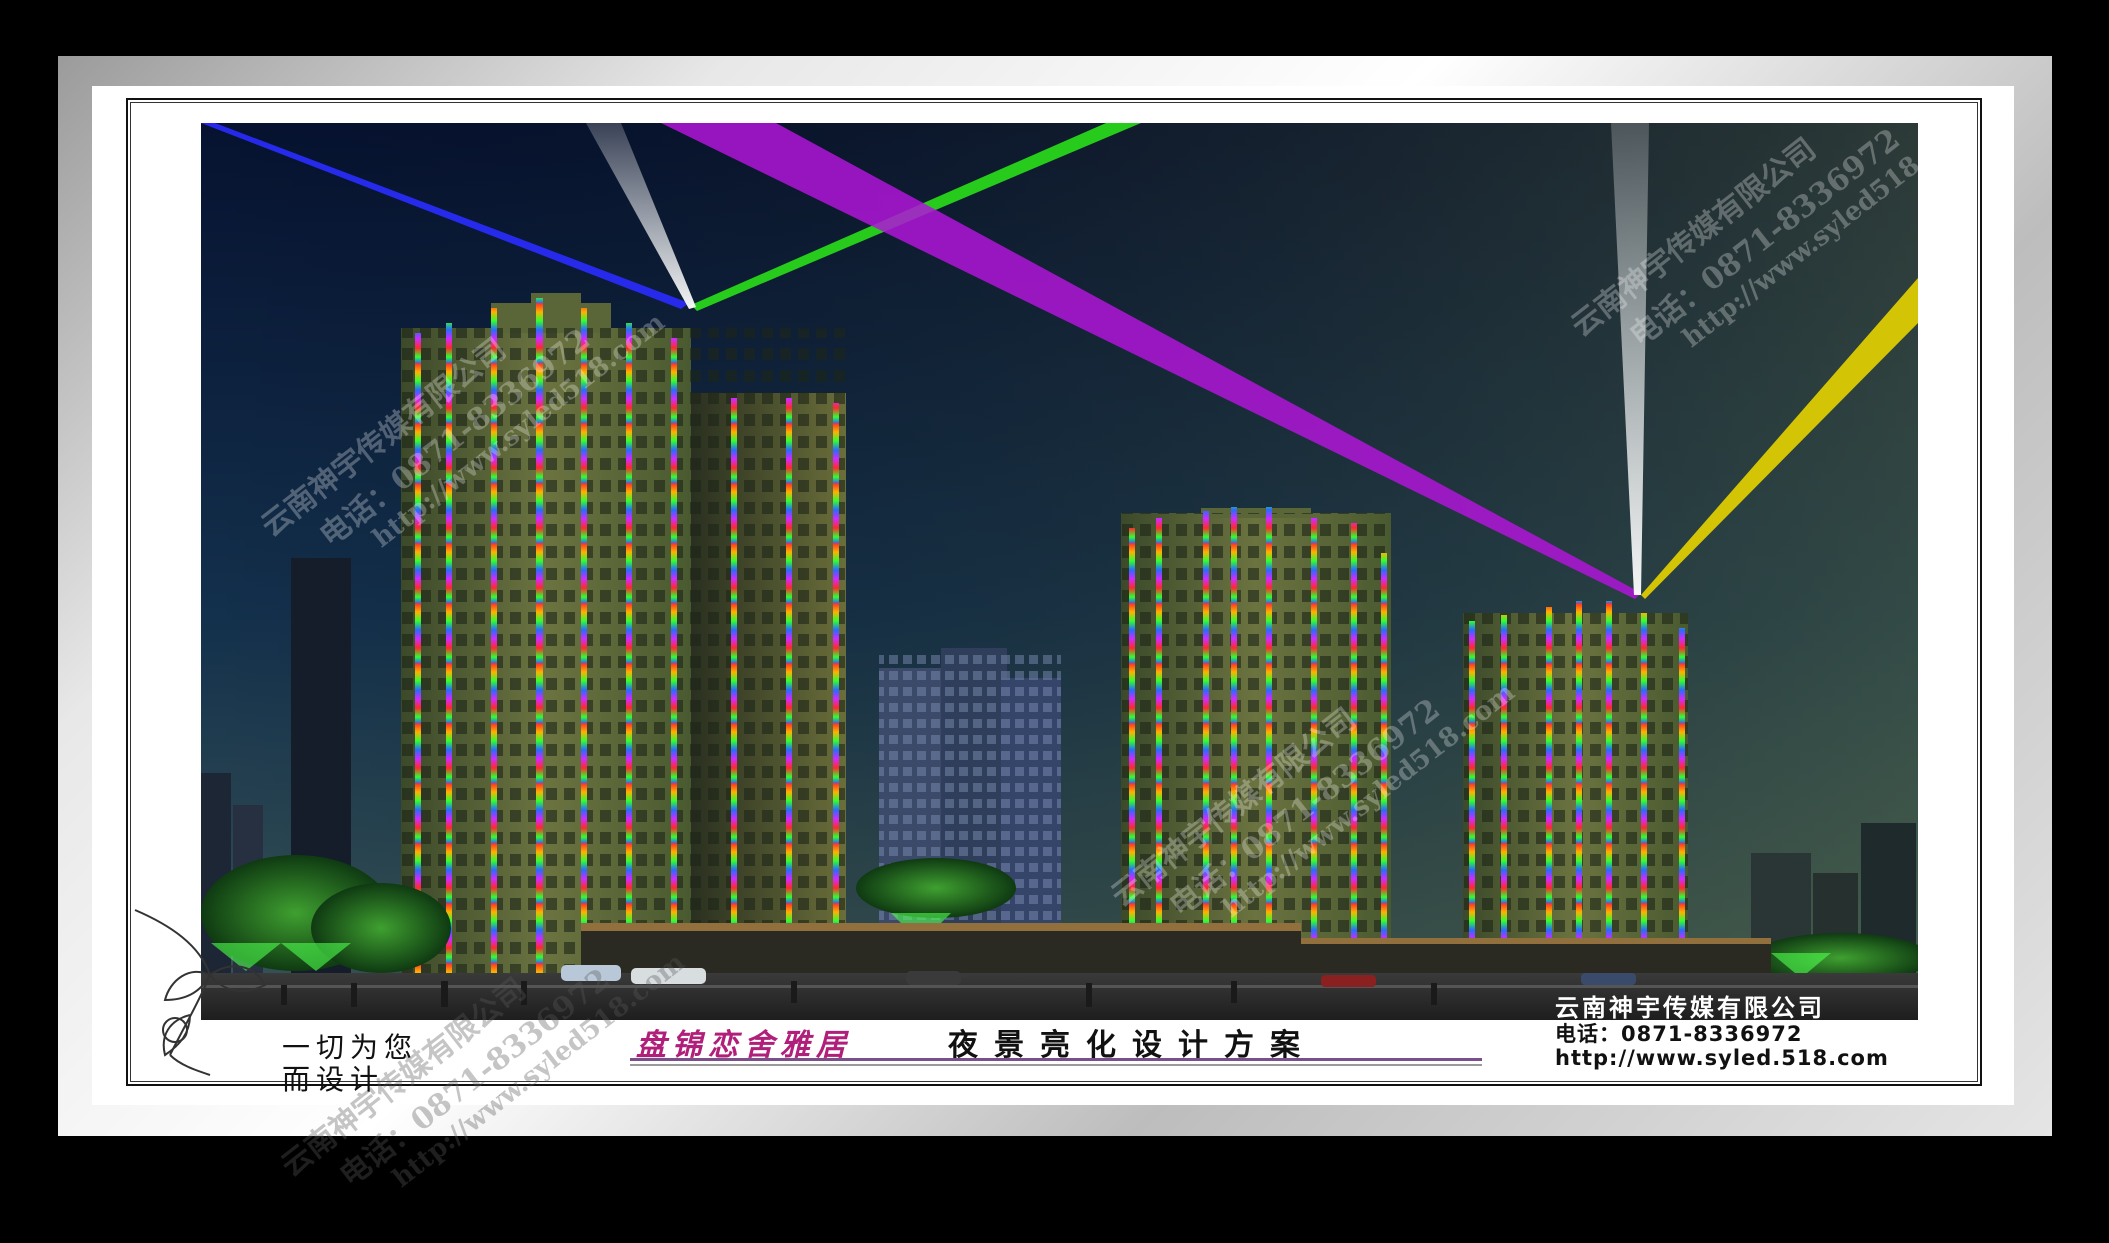 The height and width of the screenshot is (1243, 2109). I want to click on title-underline, so click(1056, 1059).